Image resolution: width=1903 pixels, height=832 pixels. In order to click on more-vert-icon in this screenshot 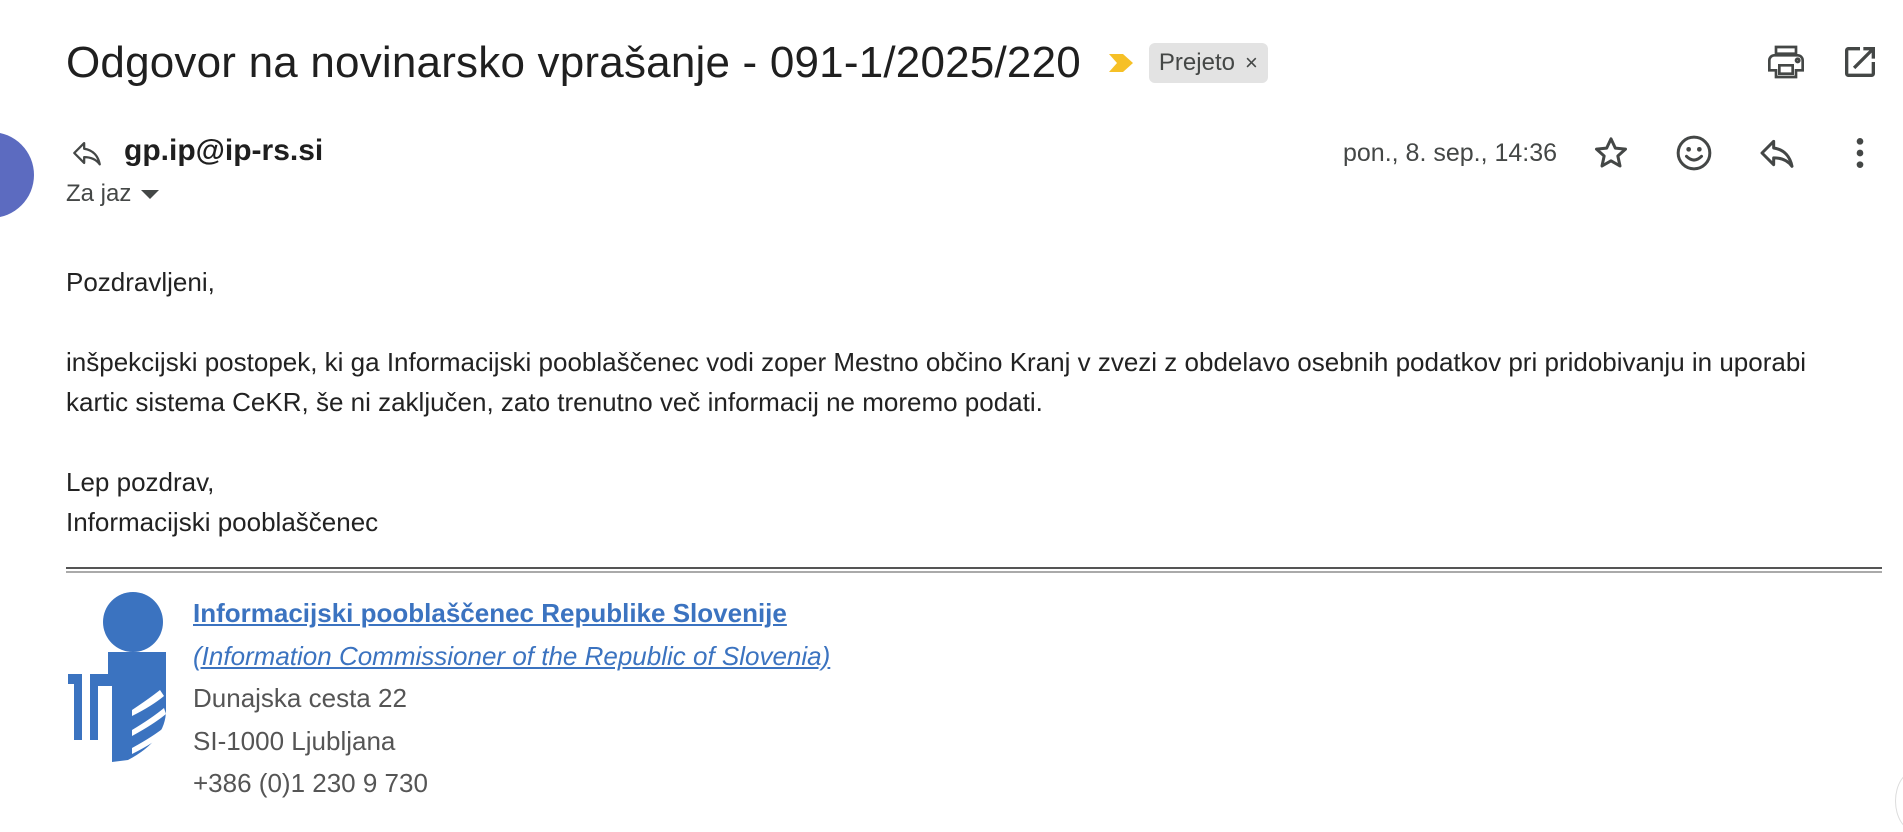, I will do `click(1860, 153)`.